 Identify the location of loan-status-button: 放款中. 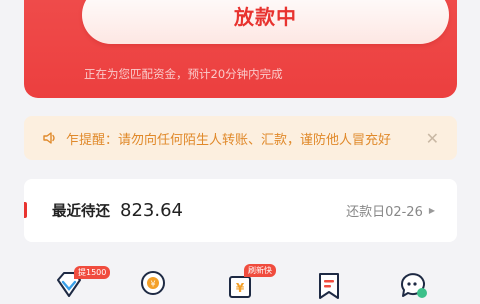
(265, 22).